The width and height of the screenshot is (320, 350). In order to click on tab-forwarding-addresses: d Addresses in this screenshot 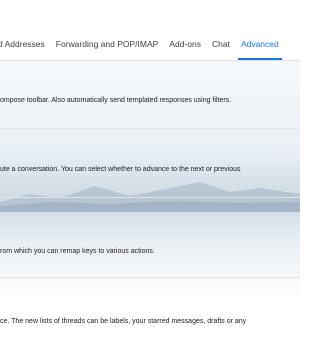, I will do `click(22, 30)`.